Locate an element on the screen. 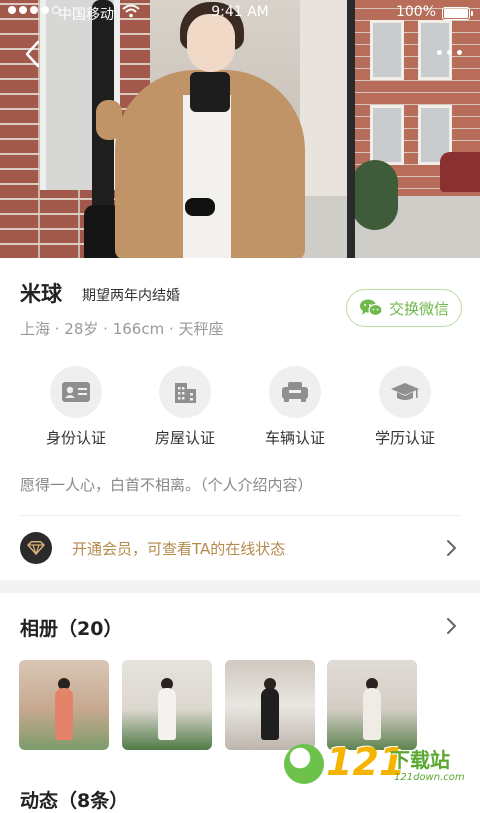 The width and height of the screenshot is (480, 813). exchange-wechat-button: 交换微信 is located at coordinates (404, 308).